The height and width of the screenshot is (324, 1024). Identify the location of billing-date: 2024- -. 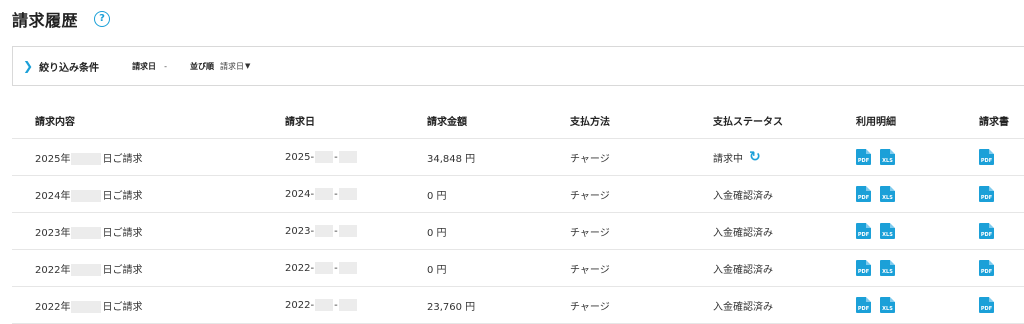
(356, 194).